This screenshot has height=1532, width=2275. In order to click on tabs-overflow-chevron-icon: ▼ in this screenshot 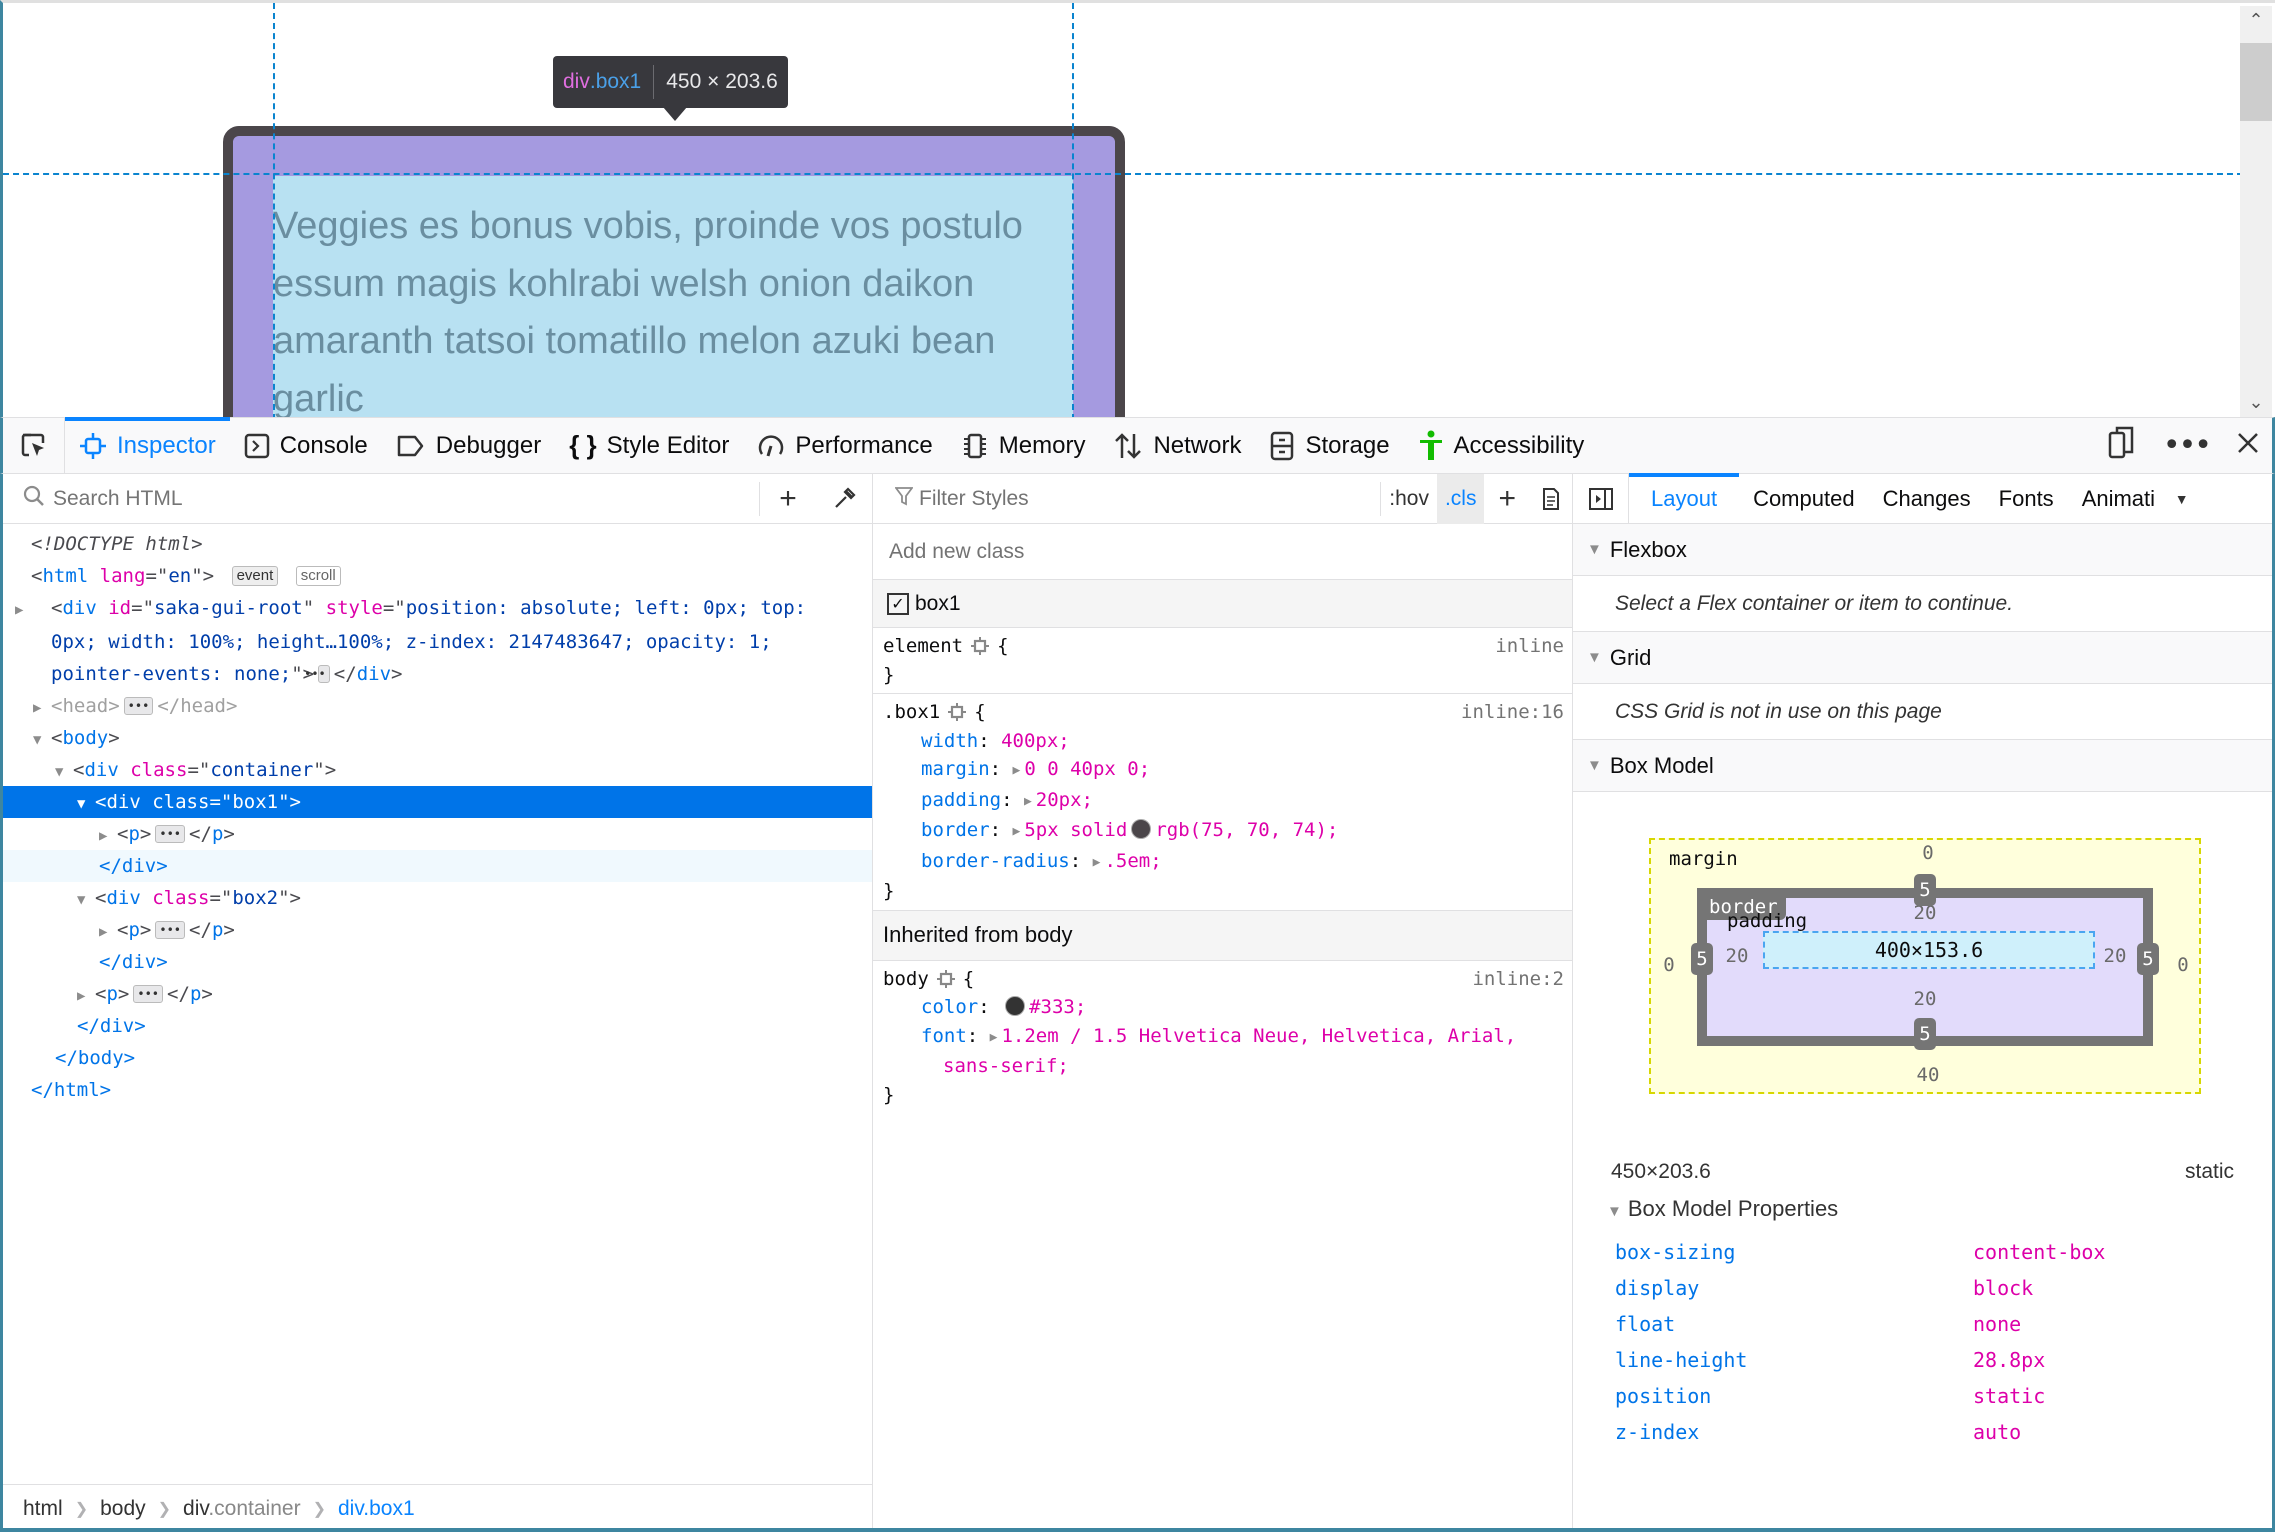, I will do `click(2182, 499)`.